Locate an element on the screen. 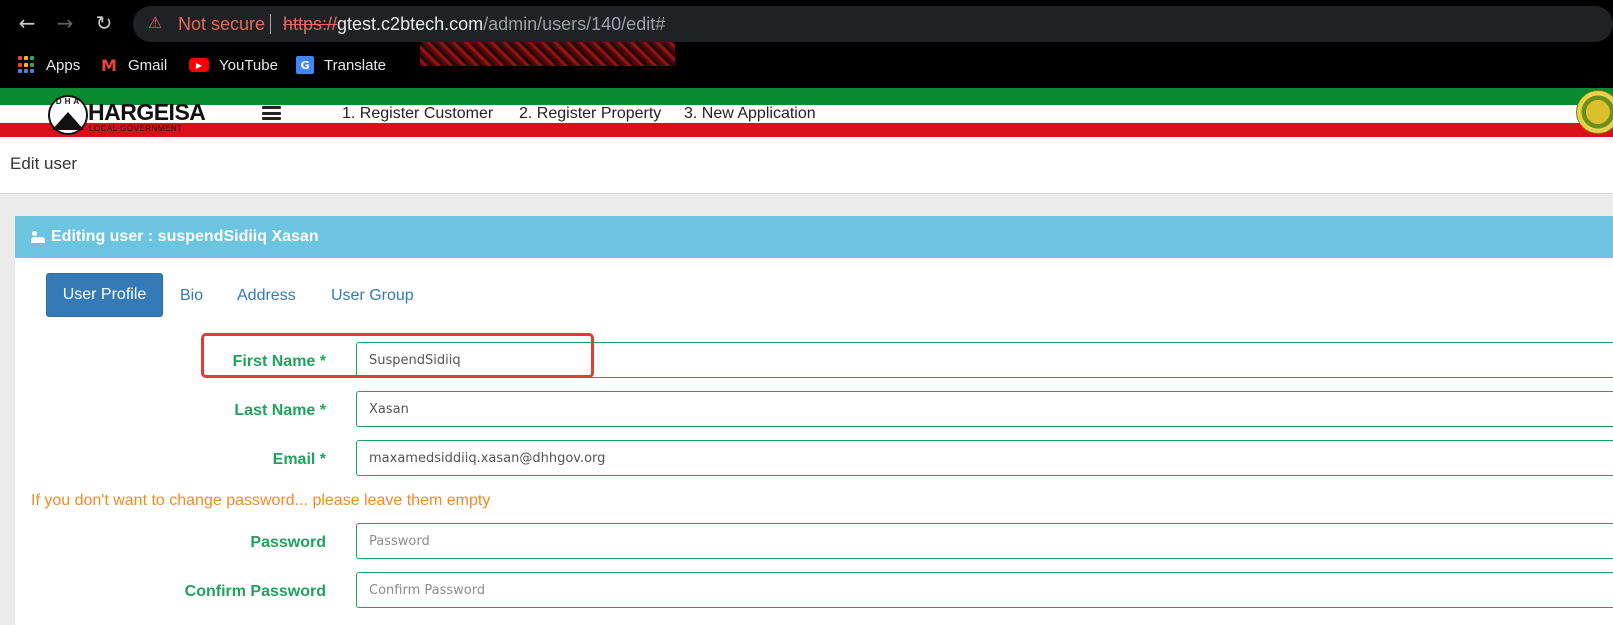 The image size is (1613, 625). confirm-password-field is located at coordinates (984, 590).